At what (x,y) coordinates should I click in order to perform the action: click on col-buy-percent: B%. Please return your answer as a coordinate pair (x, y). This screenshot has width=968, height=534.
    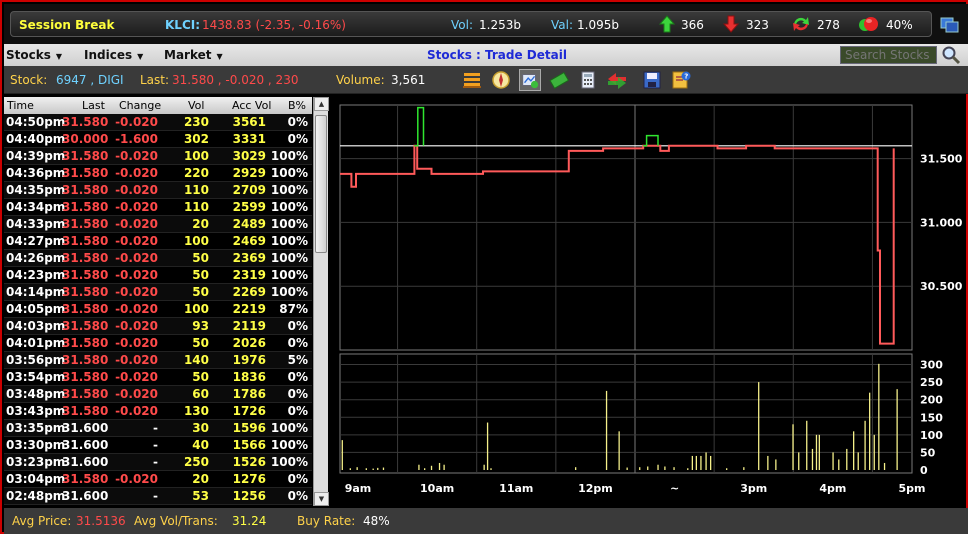
    Looking at the image, I should click on (297, 105).